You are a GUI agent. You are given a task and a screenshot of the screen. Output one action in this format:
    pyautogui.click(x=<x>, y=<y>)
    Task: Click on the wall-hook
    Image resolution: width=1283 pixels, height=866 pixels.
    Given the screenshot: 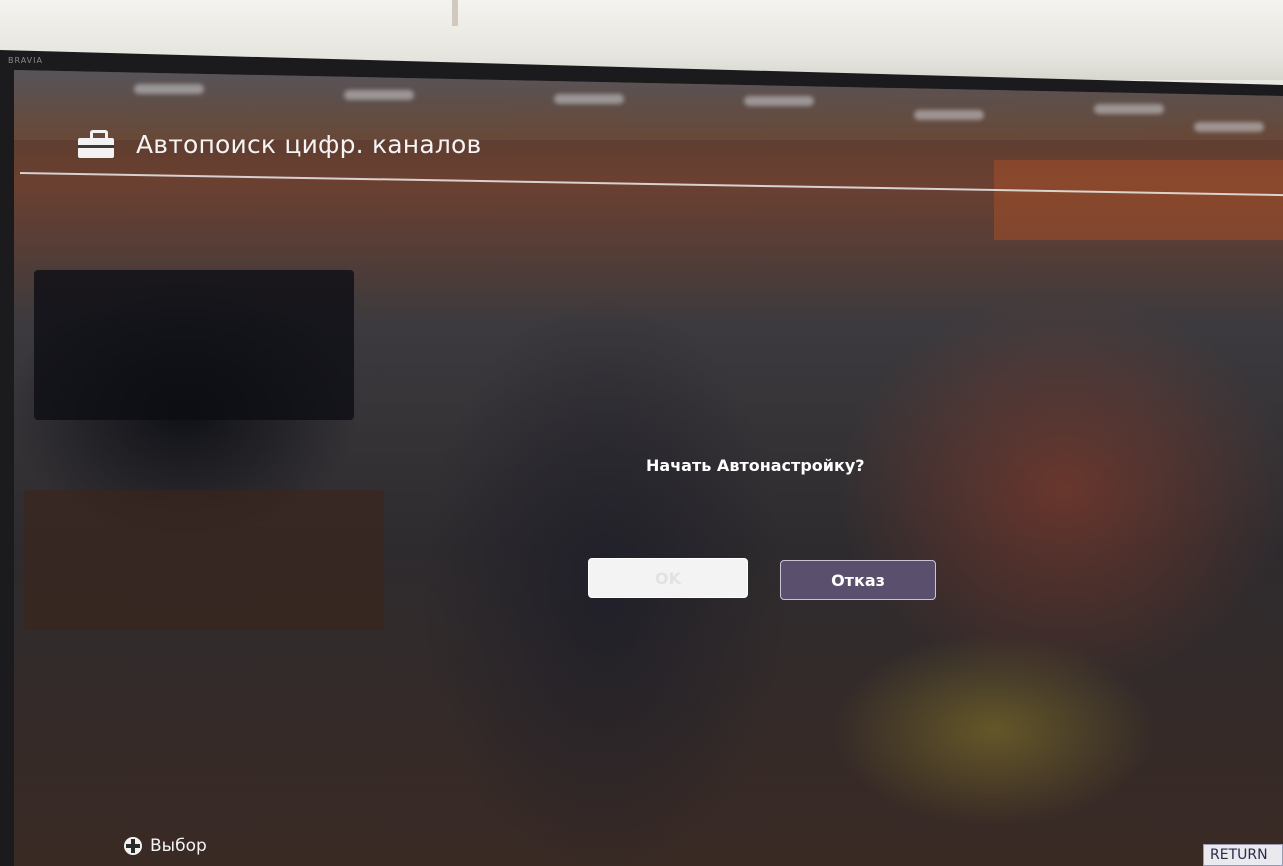 What is the action you would take?
    pyautogui.click(x=455, y=13)
    